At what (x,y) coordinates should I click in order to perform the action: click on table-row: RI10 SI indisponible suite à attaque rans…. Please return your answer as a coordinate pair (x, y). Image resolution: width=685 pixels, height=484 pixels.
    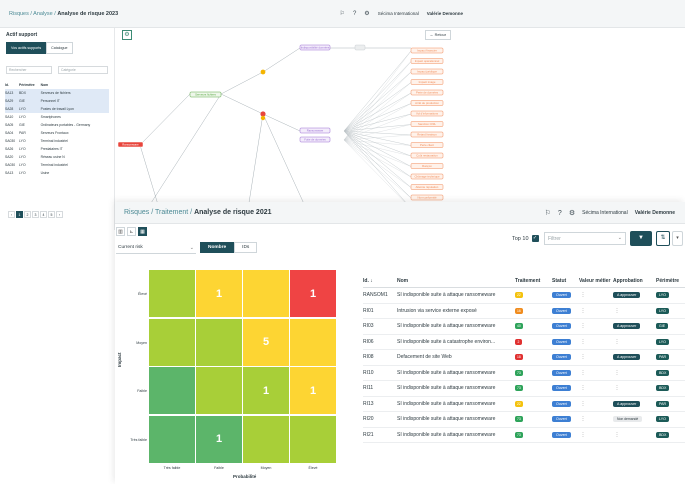
    Looking at the image, I should click on (524, 373).